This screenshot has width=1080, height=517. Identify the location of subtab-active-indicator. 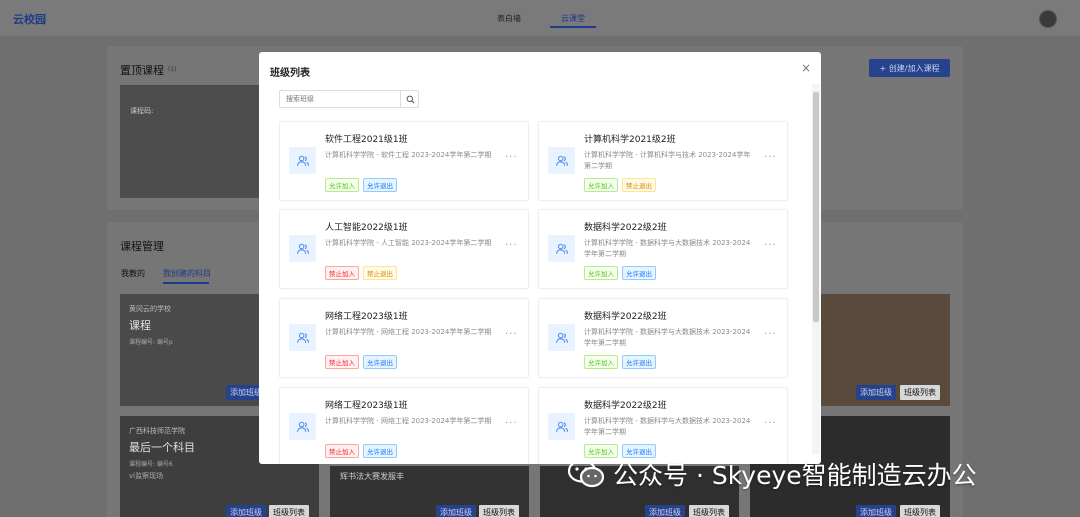
(186, 283).